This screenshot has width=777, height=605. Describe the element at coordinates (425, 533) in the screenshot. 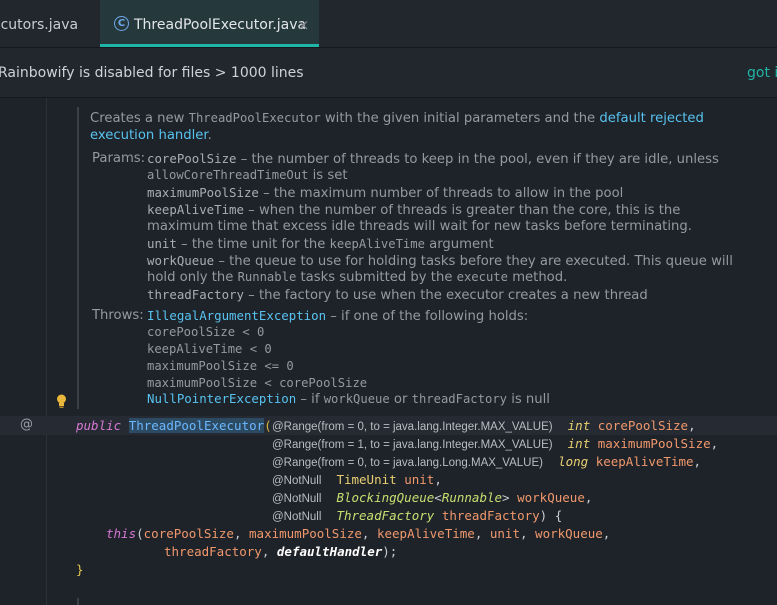

I see `arg: keepAliveTime` at that location.